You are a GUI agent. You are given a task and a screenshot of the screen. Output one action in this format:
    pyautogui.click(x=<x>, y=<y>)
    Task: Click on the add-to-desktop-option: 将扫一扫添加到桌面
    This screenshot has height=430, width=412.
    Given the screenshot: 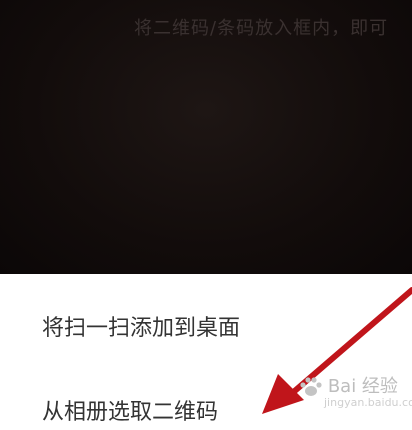 What is the action you would take?
    pyautogui.click(x=141, y=326)
    